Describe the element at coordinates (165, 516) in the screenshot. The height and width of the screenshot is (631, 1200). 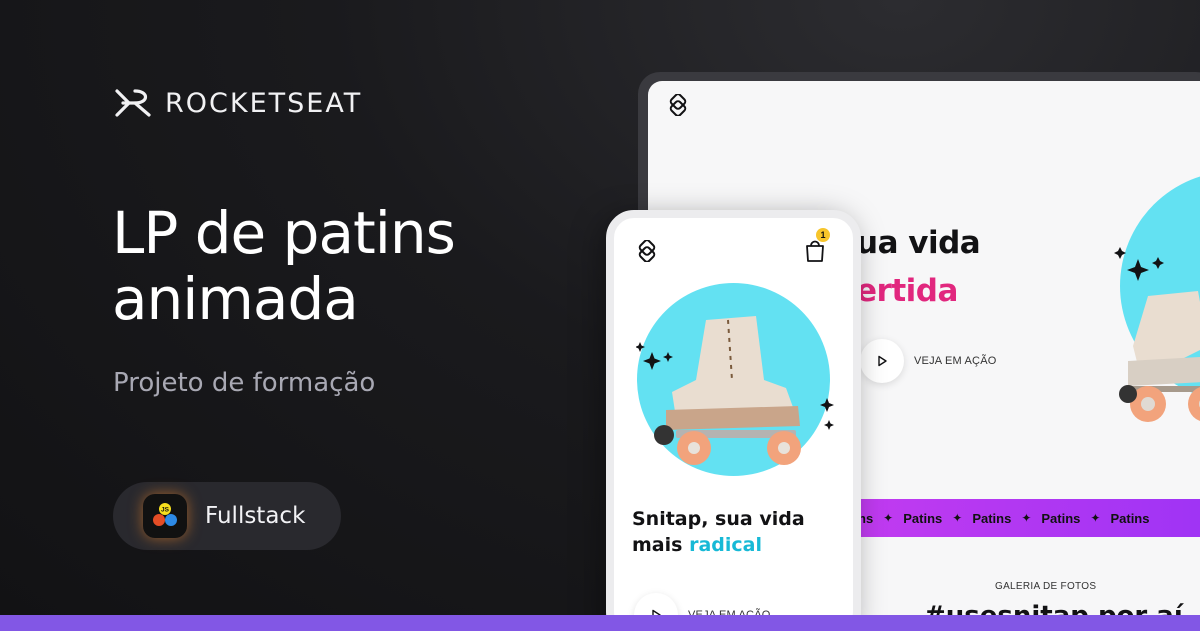
I see `js-stack-icon: JS` at that location.